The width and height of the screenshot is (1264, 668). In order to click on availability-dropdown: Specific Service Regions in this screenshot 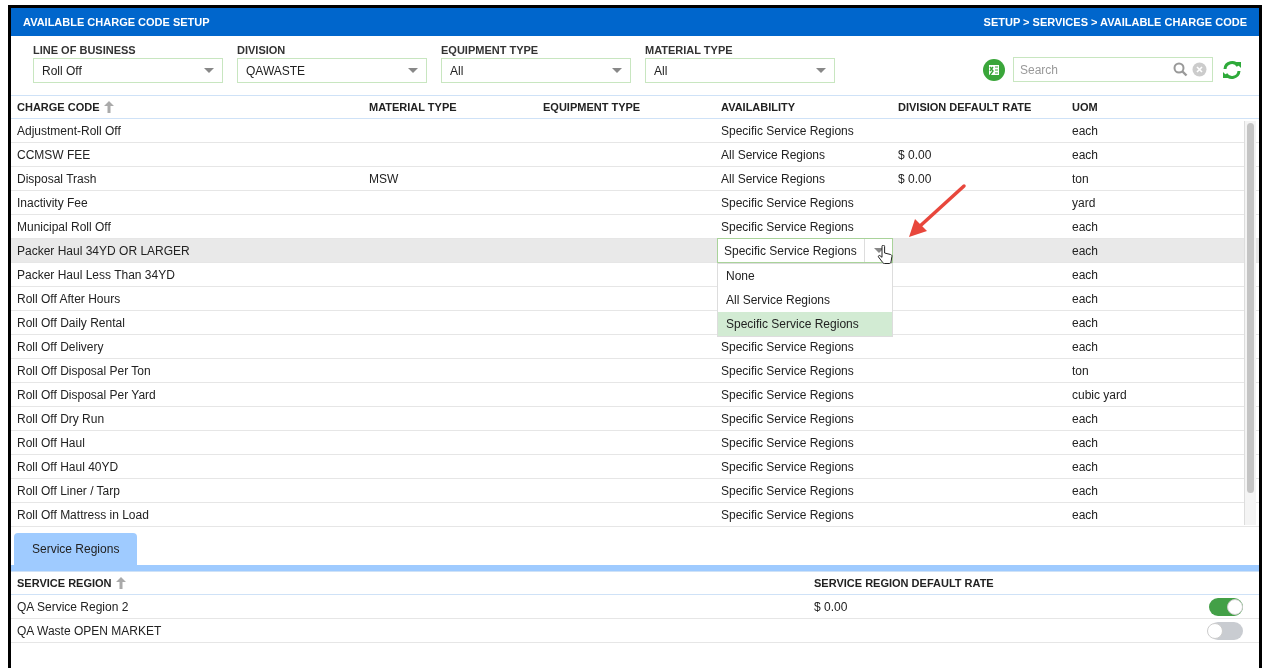, I will do `click(805, 250)`.